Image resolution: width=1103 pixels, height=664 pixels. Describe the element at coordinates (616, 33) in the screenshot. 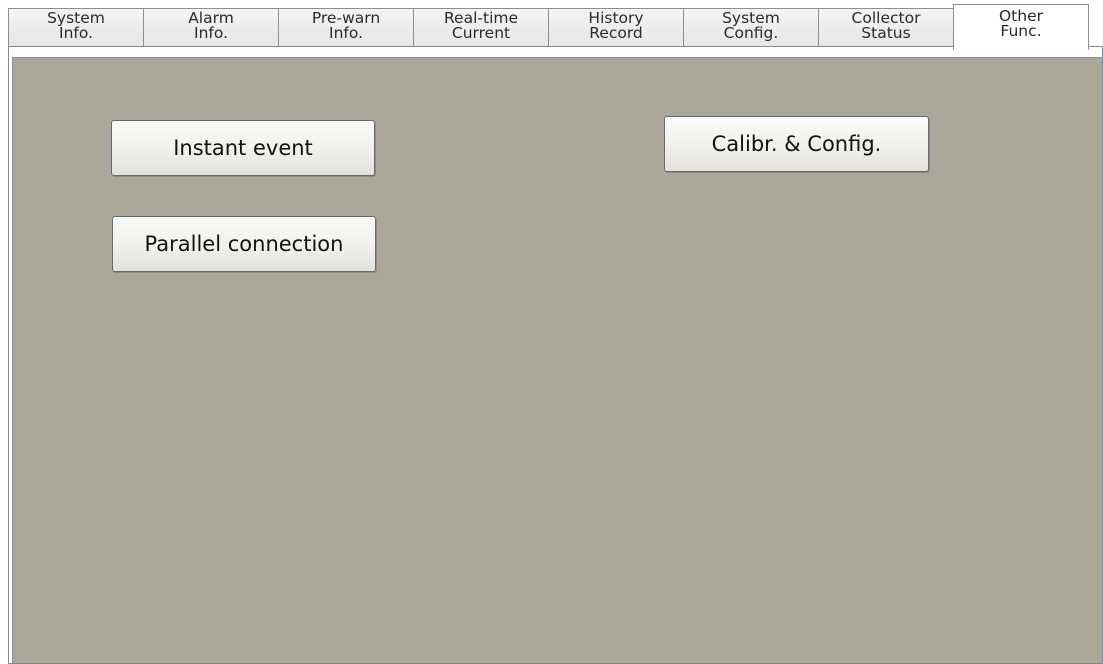

I see `tab-label-line2: Record` at that location.